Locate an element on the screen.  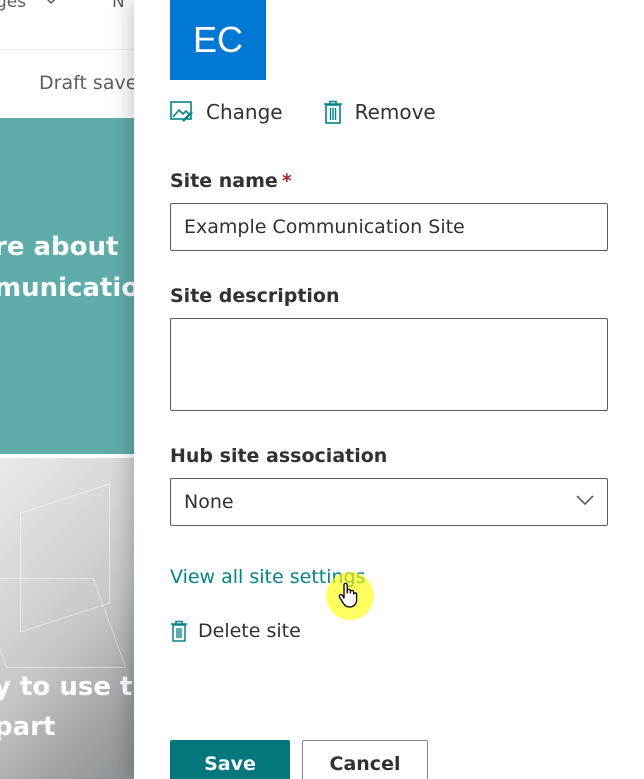
mouse-cursor is located at coordinates (350, 596).